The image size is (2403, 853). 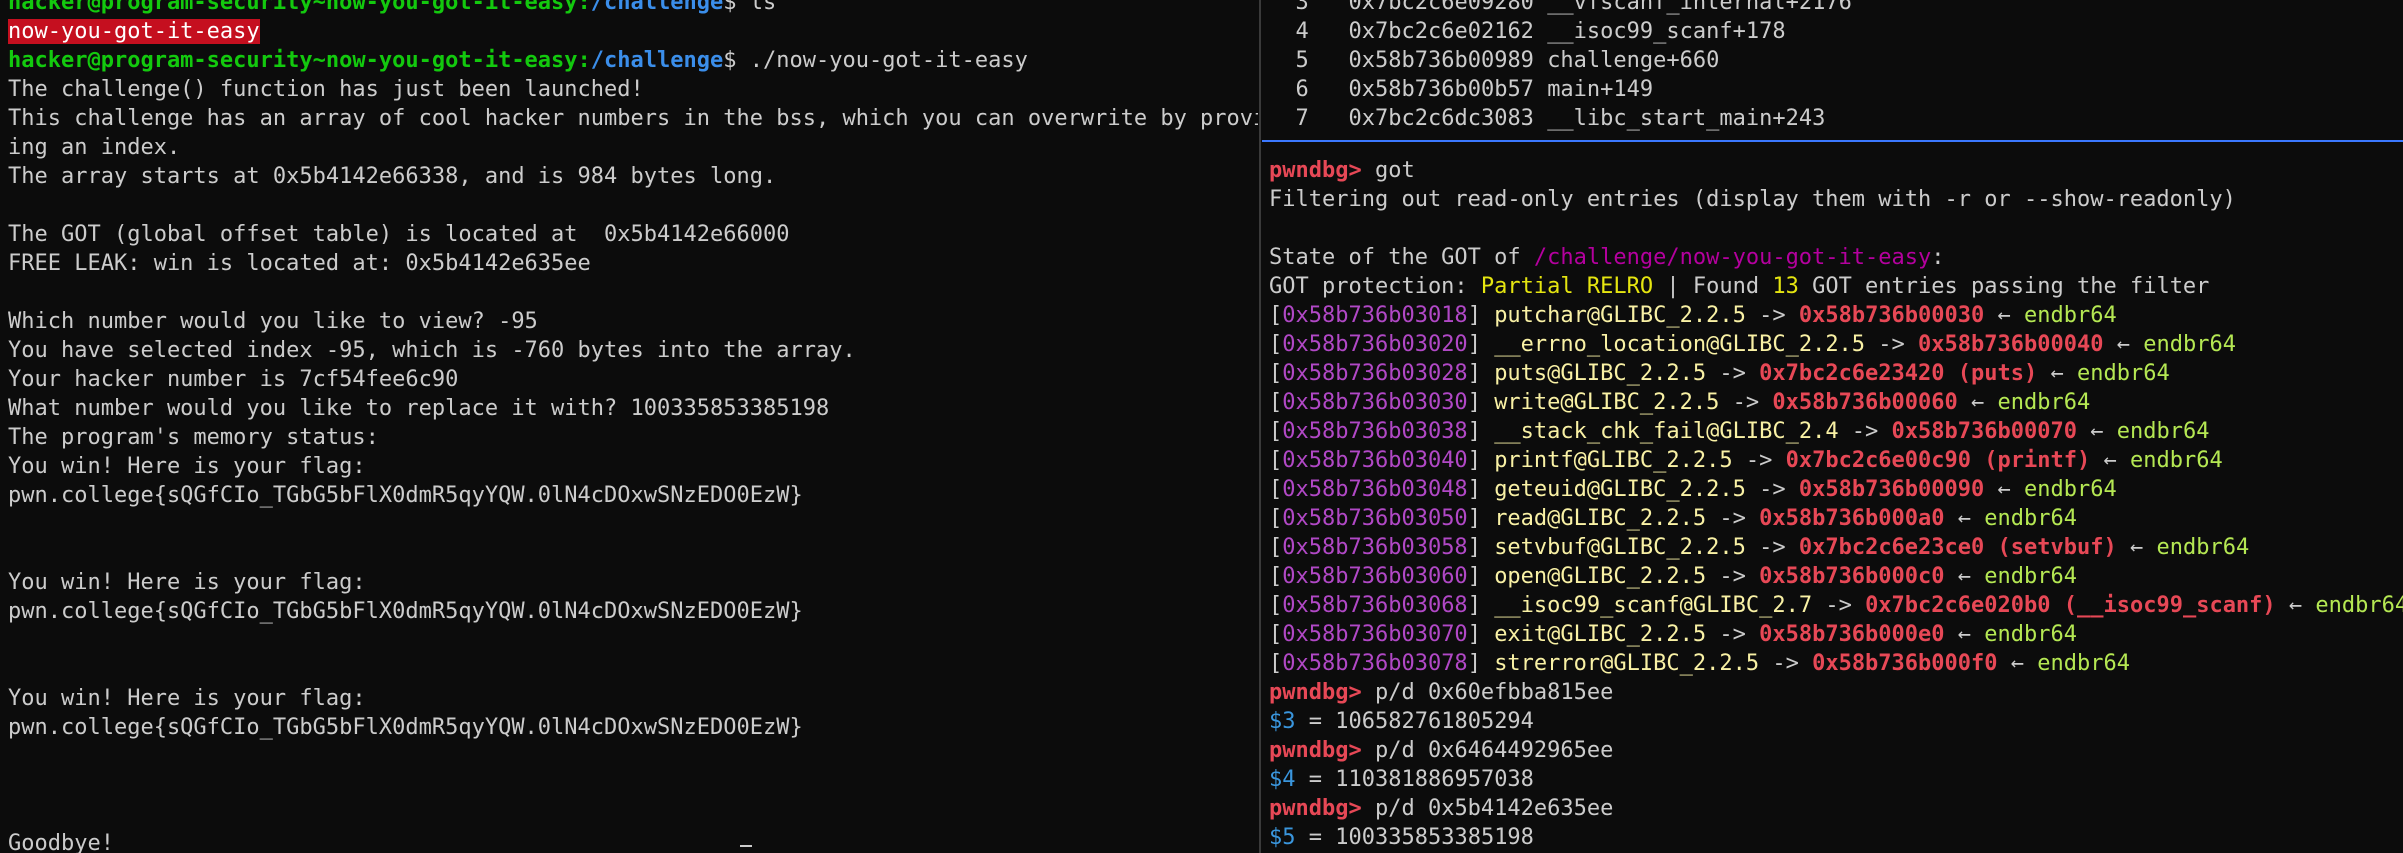 I want to click on backtrace-frame: 6 0x58b736b00b57 main+149, so click(x=1461, y=89).